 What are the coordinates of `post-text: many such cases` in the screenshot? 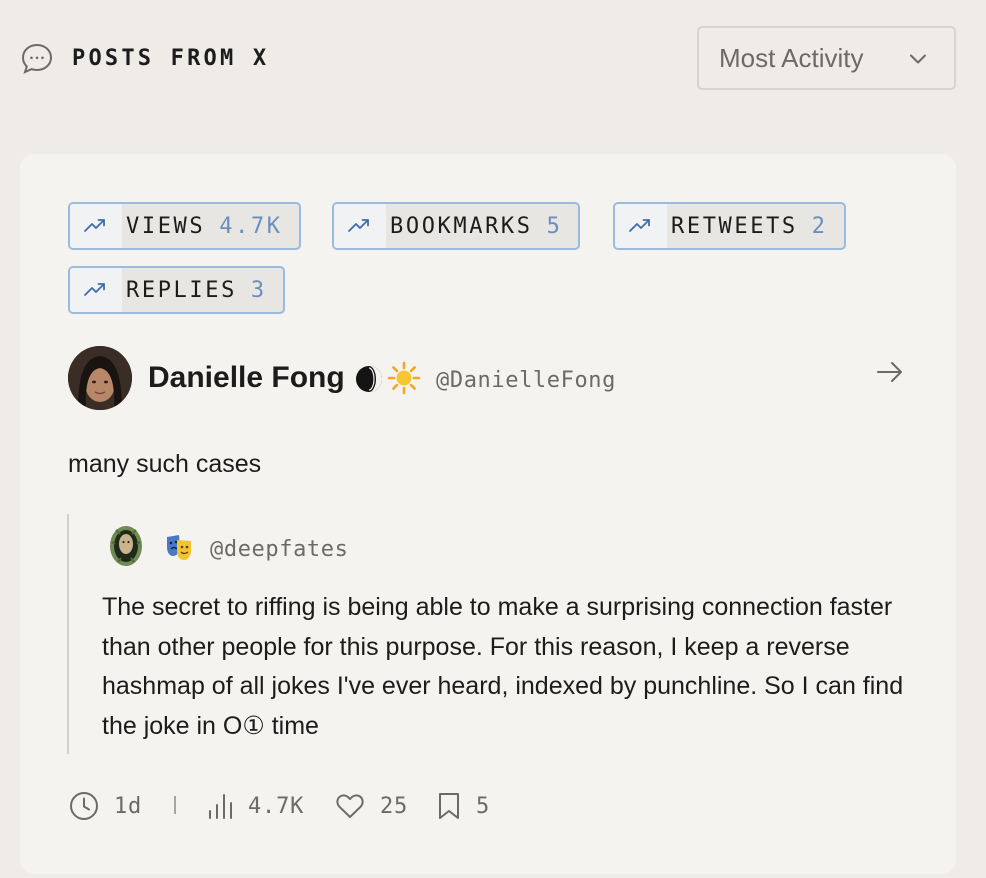 It's located at (165, 464).